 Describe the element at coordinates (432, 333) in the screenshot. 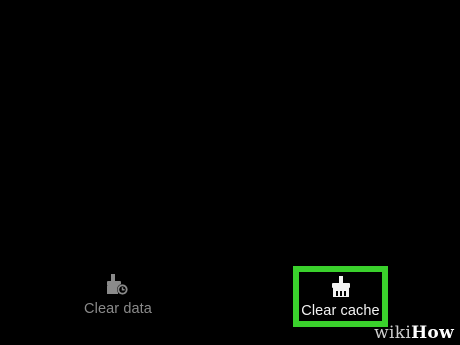

I see `watermark-how: How` at that location.